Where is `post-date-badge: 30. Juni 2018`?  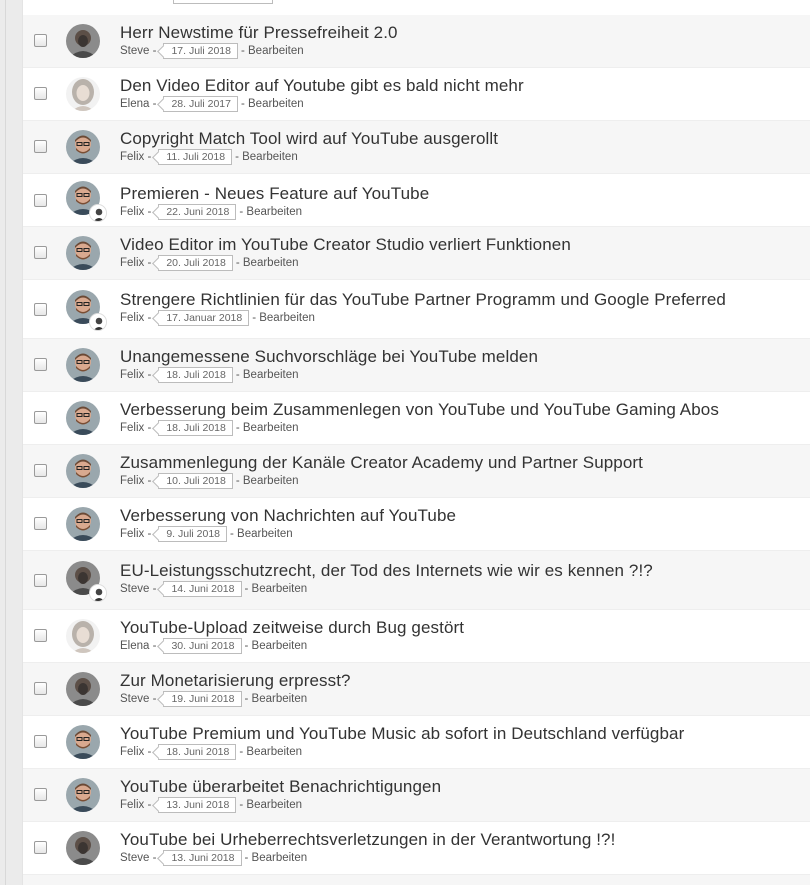
post-date-badge: 30. Juni 2018 is located at coordinates (202, 646).